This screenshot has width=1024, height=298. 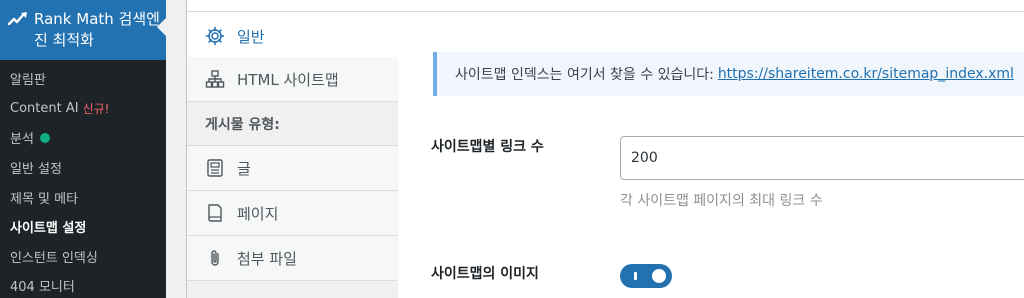 I want to click on tab-label: HTML 사이트맵, so click(x=288, y=79).